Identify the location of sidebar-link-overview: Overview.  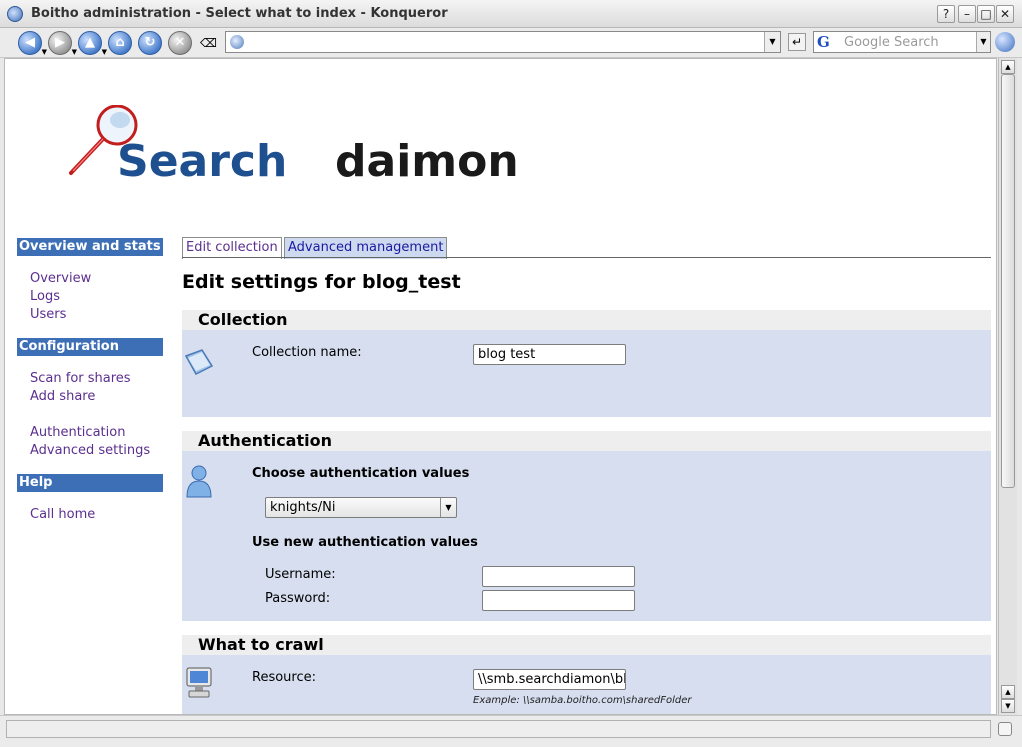
(60, 279).